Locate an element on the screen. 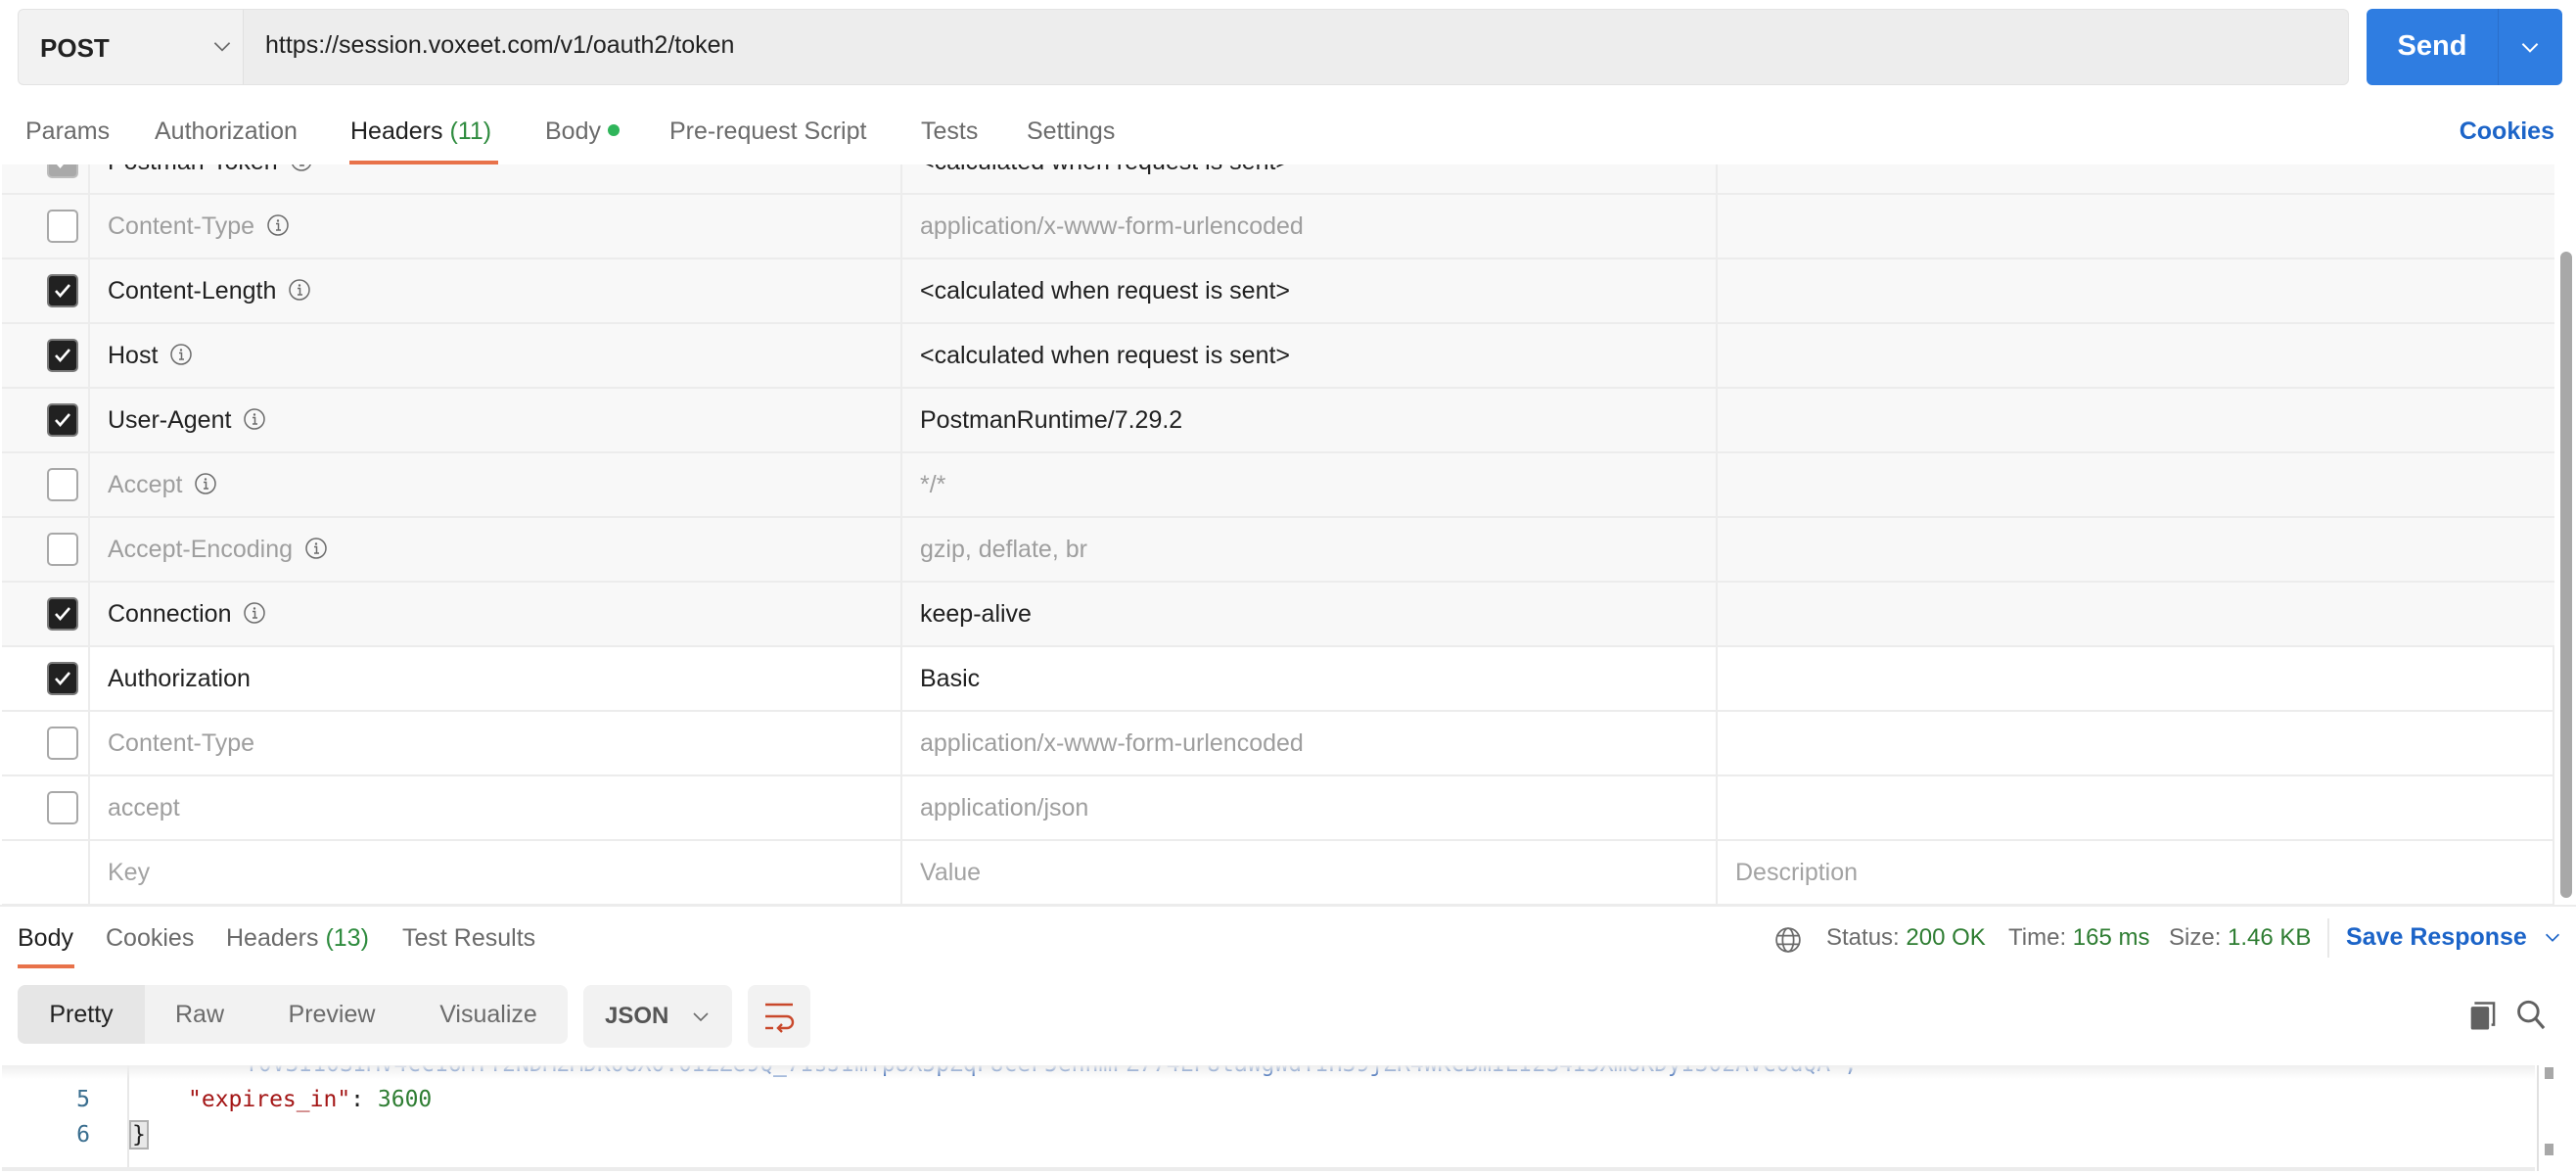 The image size is (2576, 1173). headers-scrollbar is located at coordinates (2566, 575).